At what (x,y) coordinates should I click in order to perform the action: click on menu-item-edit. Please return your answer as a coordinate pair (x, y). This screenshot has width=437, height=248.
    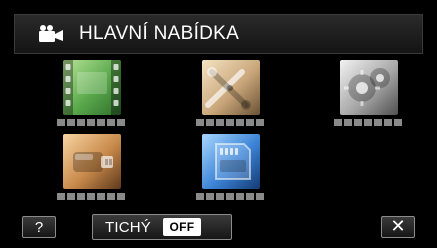
    Looking at the image, I should click on (231, 93).